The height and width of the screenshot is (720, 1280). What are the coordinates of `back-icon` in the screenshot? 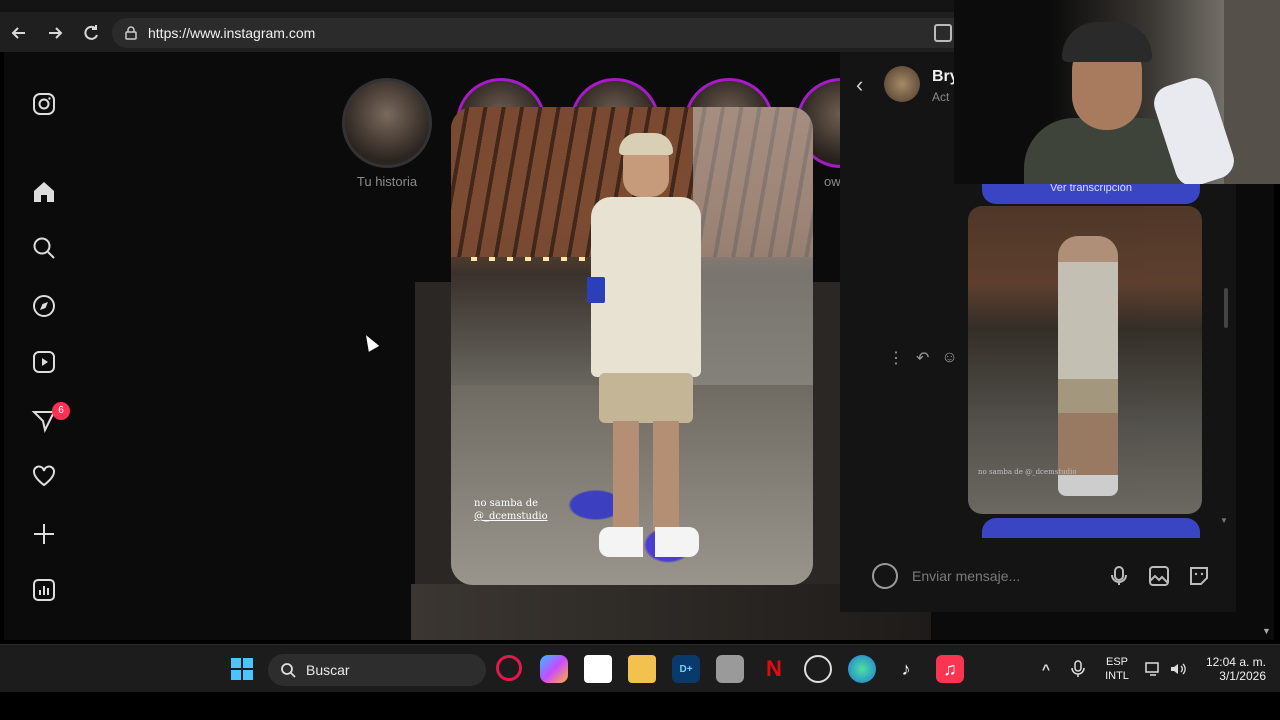 It's located at (19, 33).